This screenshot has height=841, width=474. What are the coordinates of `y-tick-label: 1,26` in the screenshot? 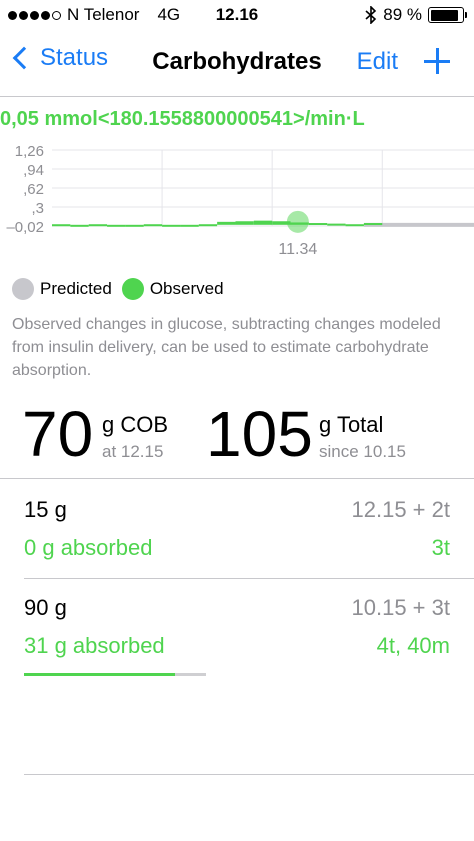 It's located at (29, 151).